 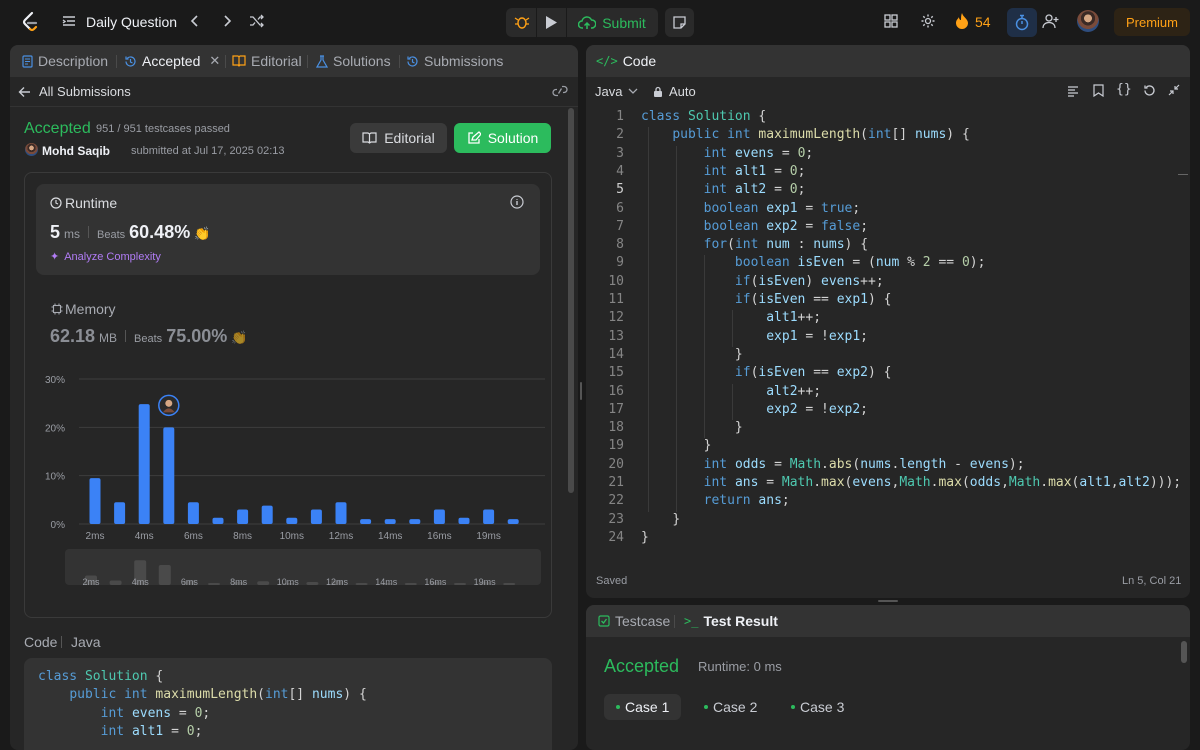 I want to click on code-line: if(isEven) evens++;, so click(x=762, y=281).